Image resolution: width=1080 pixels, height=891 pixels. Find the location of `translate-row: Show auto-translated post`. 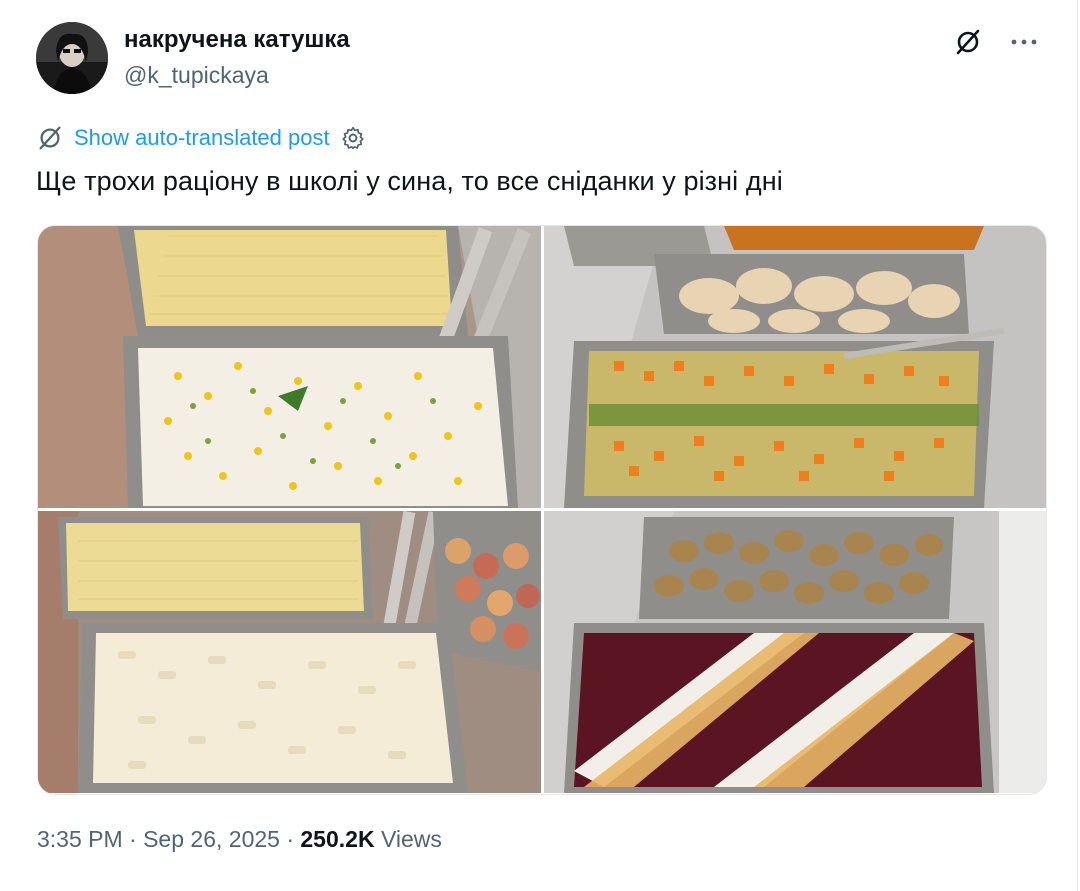

translate-row: Show auto-translated post is located at coordinates (201, 138).